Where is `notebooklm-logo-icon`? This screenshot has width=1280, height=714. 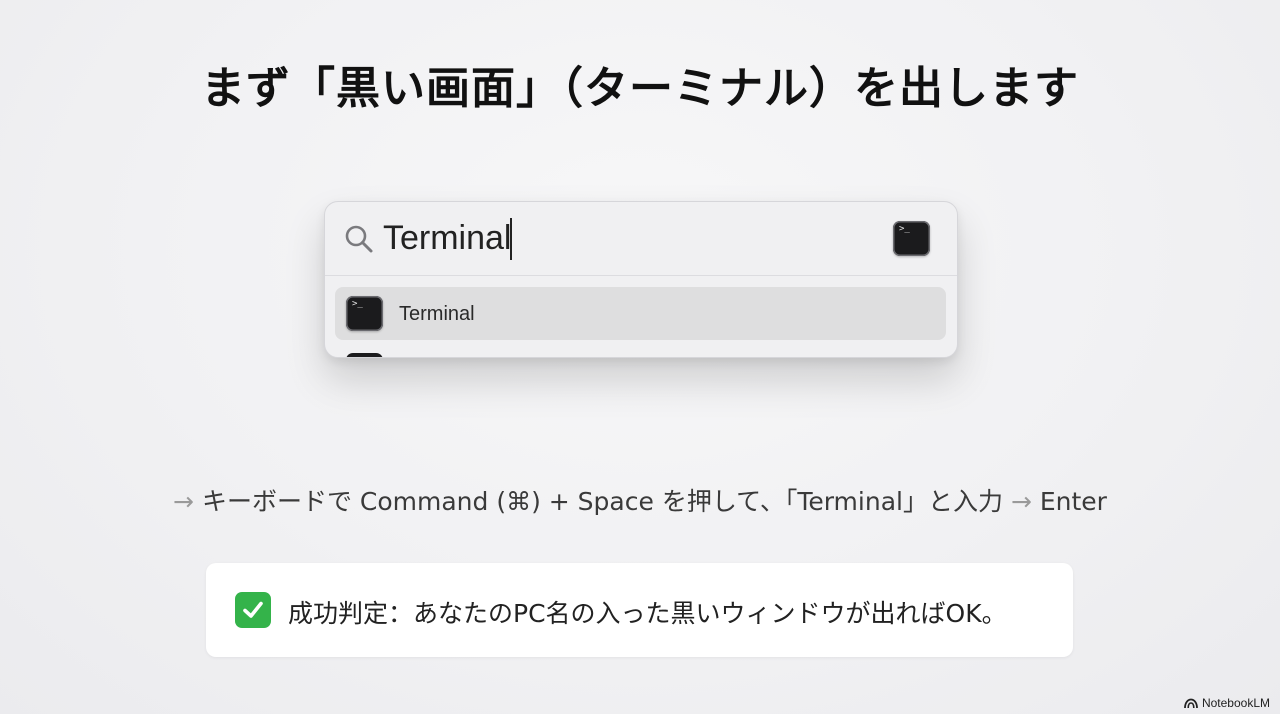 notebooklm-logo-icon is located at coordinates (1191, 703).